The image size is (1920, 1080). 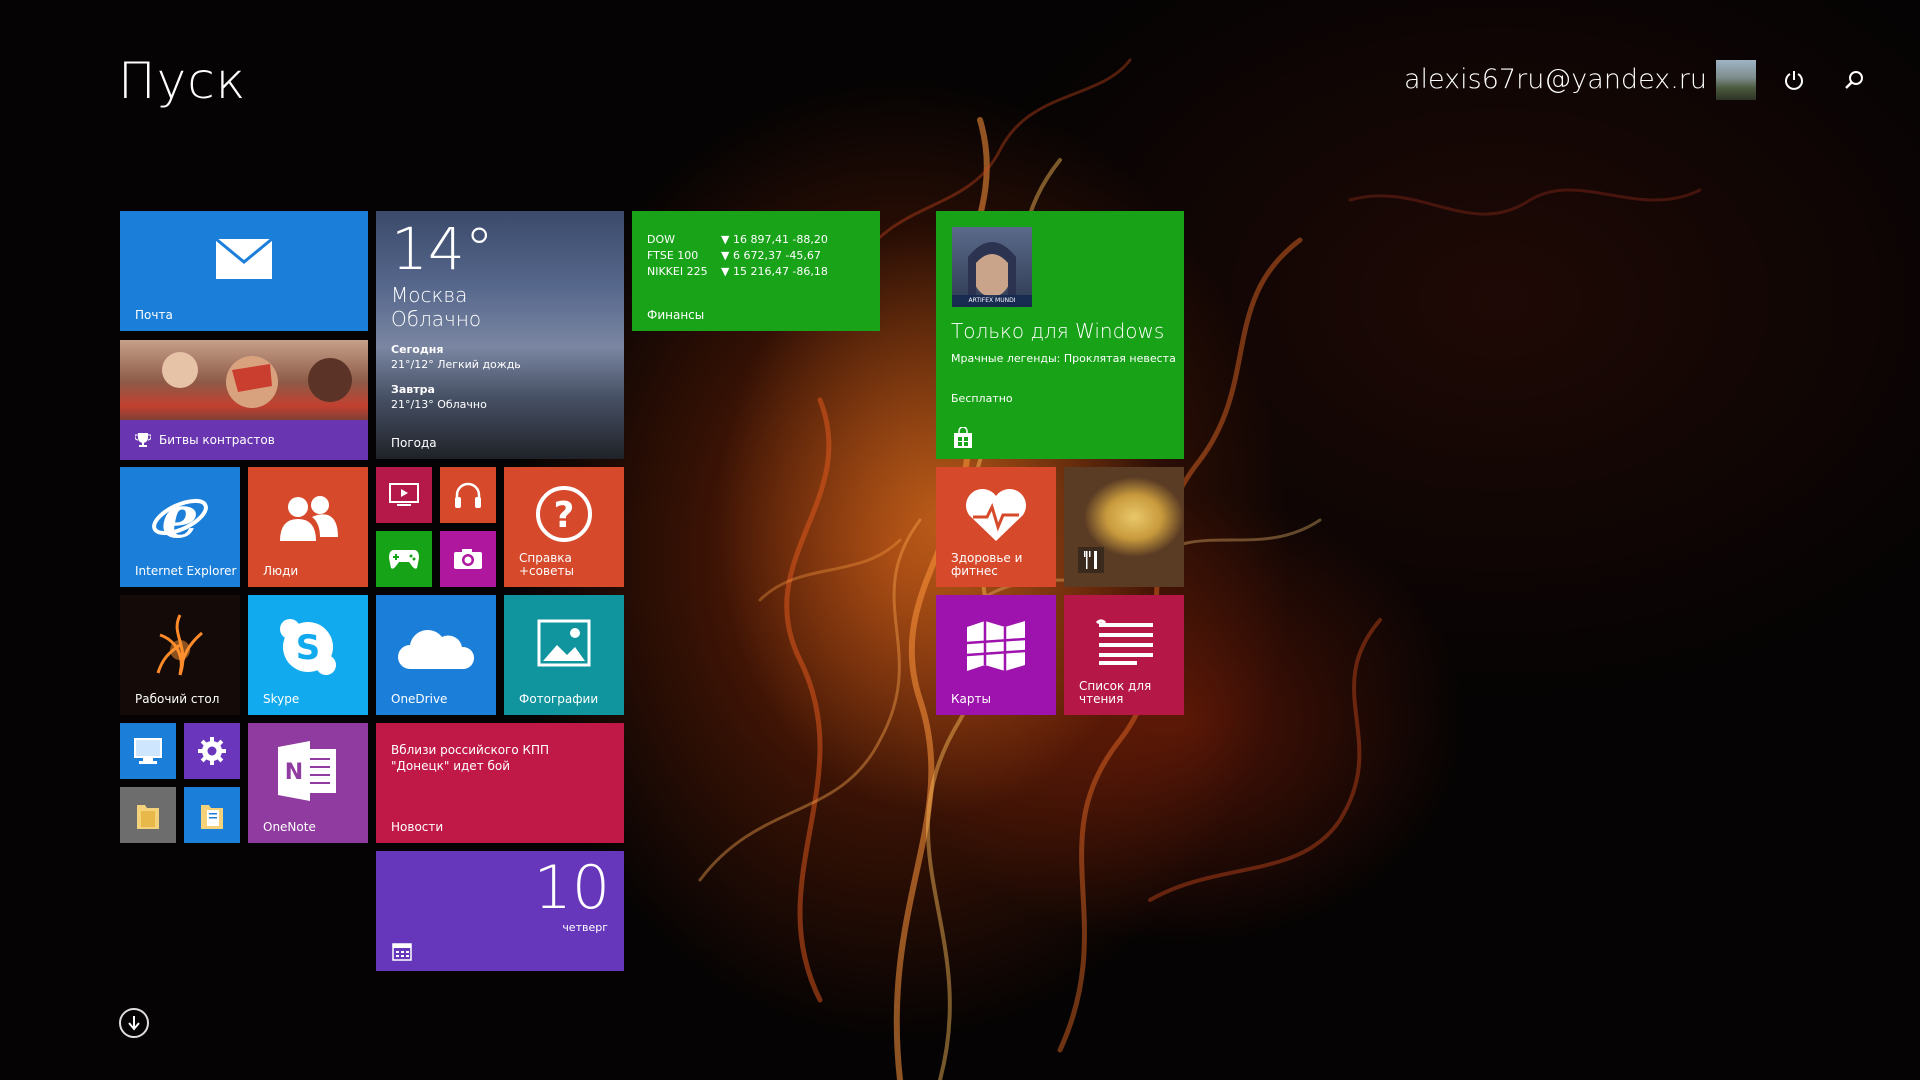 What do you see at coordinates (1063, 358) in the screenshot?
I see `store-app-name: Мрачные легенды: Проклятая невеста` at bounding box center [1063, 358].